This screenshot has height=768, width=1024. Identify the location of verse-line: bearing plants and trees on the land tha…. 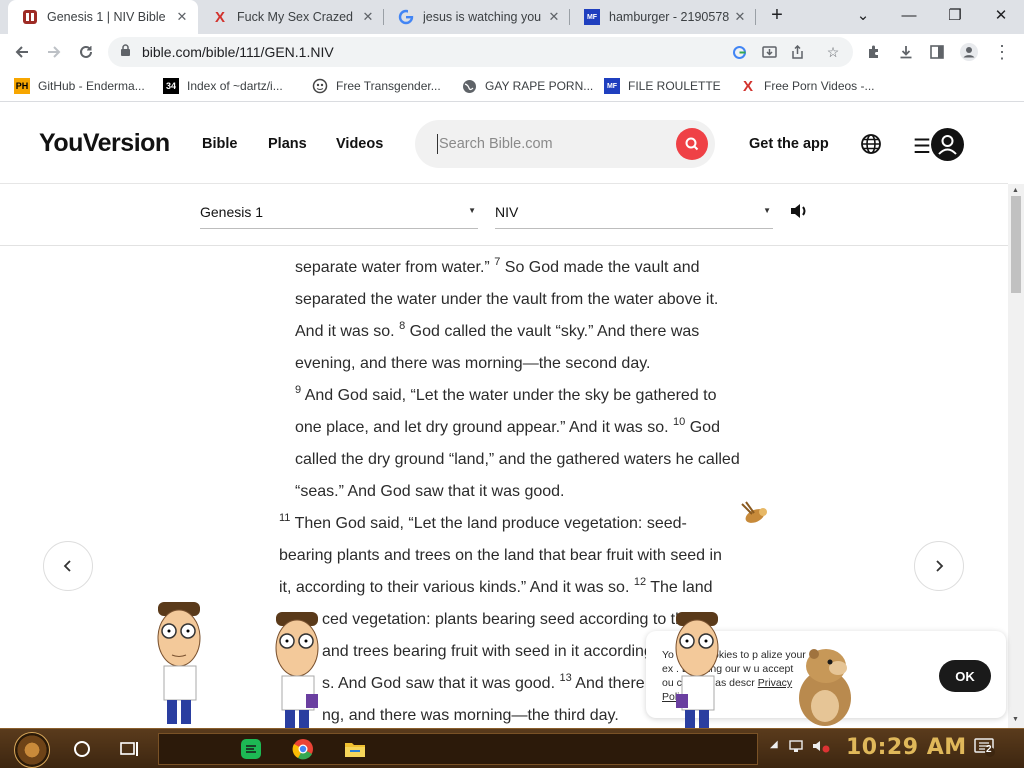
(500, 555).